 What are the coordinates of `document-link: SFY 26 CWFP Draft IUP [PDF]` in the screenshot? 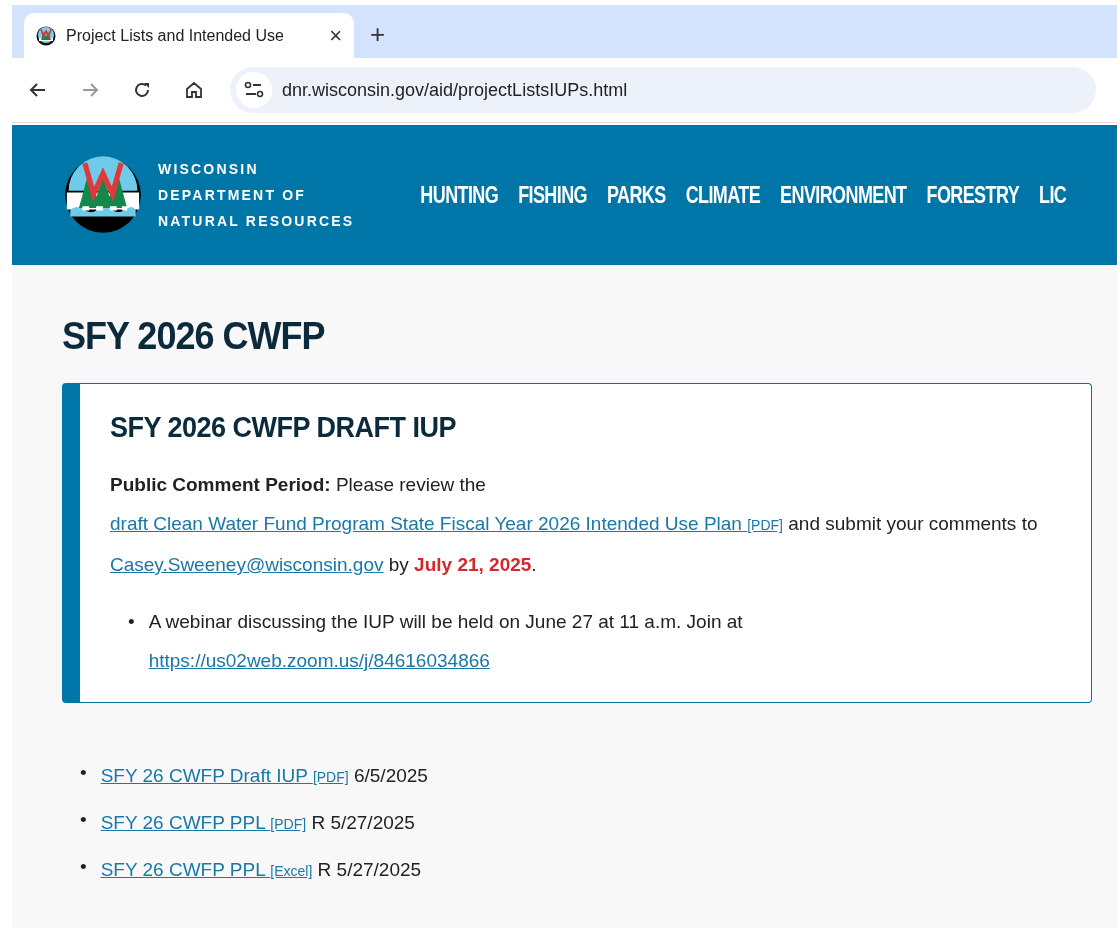 It's located at (224, 775).